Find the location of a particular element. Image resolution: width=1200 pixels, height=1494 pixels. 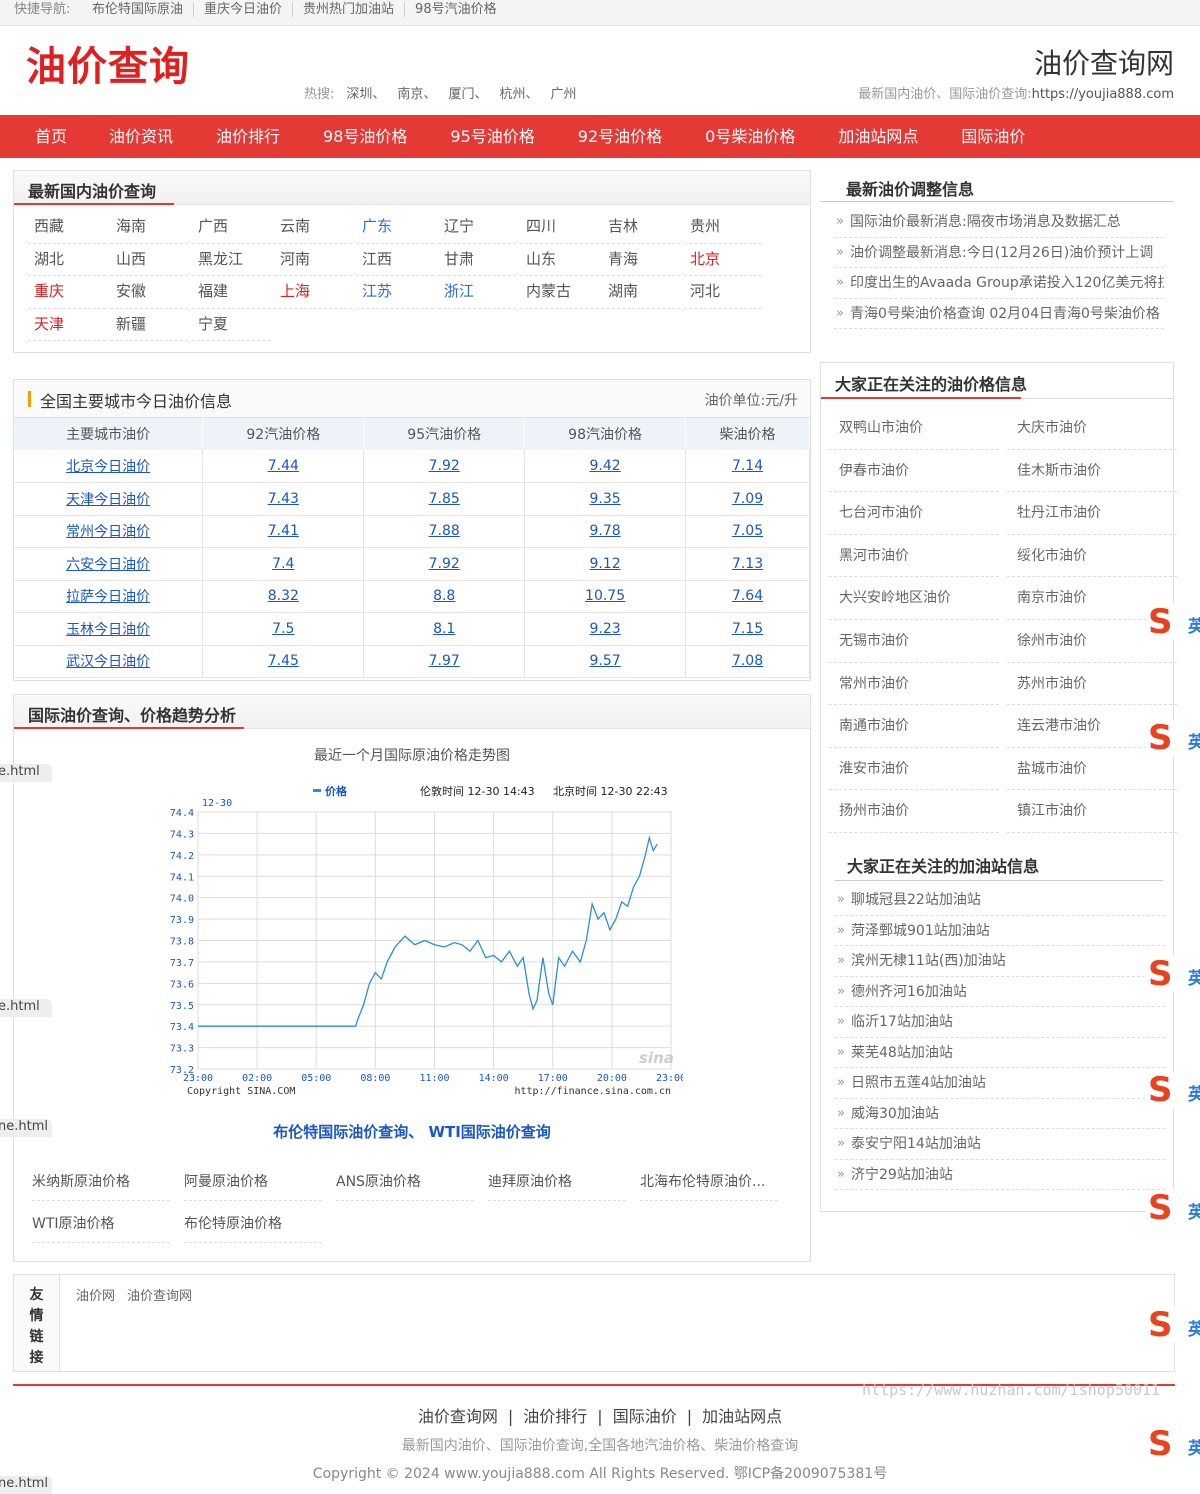

city-link: 拉萨今日油价 is located at coordinates (108, 597).